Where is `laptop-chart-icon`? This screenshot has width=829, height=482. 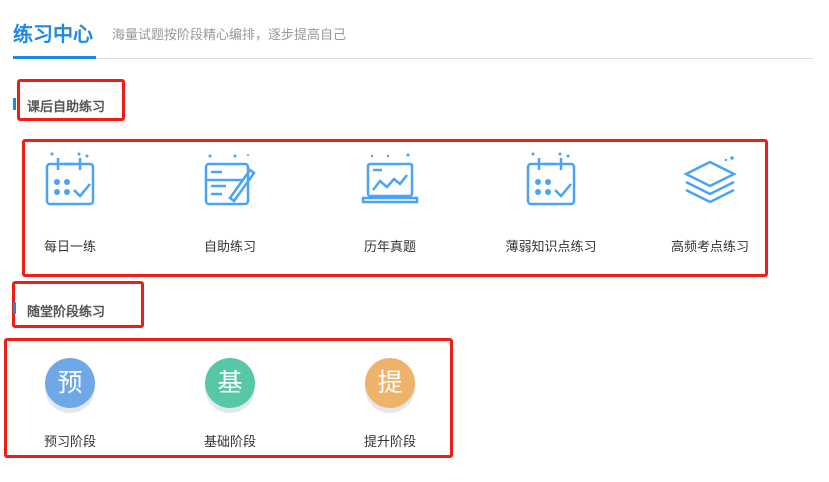 laptop-chart-icon is located at coordinates (390, 178).